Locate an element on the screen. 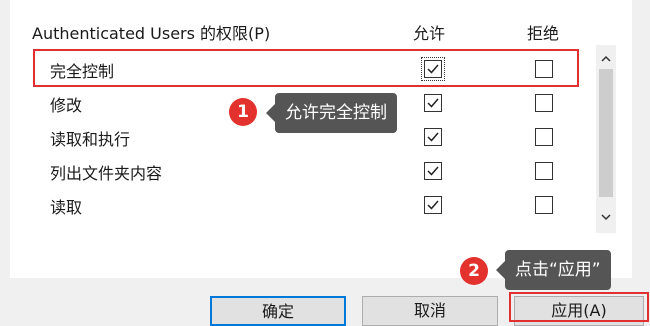  column-header-deny: 拒绝 is located at coordinates (543, 33).